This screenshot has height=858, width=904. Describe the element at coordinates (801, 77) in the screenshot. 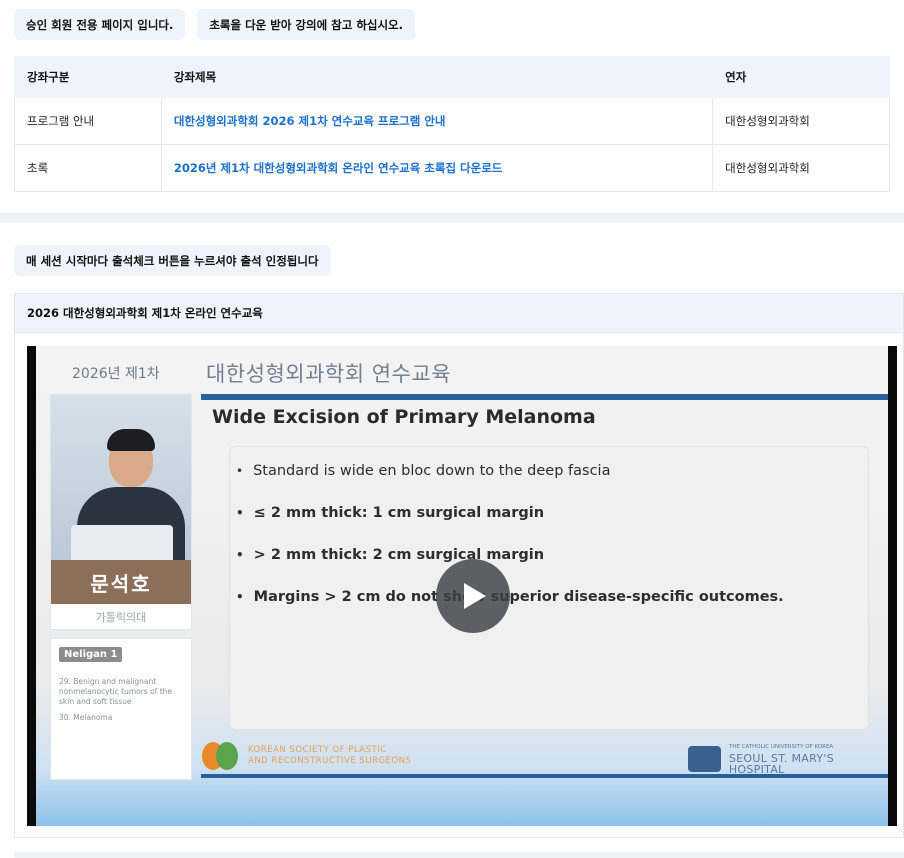

I see `col-header-speaker: 연자` at that location.